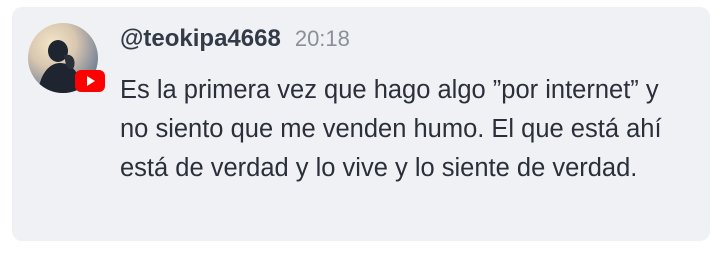  I want to click on comment-meta: @teokipa4668 20:18, so click(407, 43).